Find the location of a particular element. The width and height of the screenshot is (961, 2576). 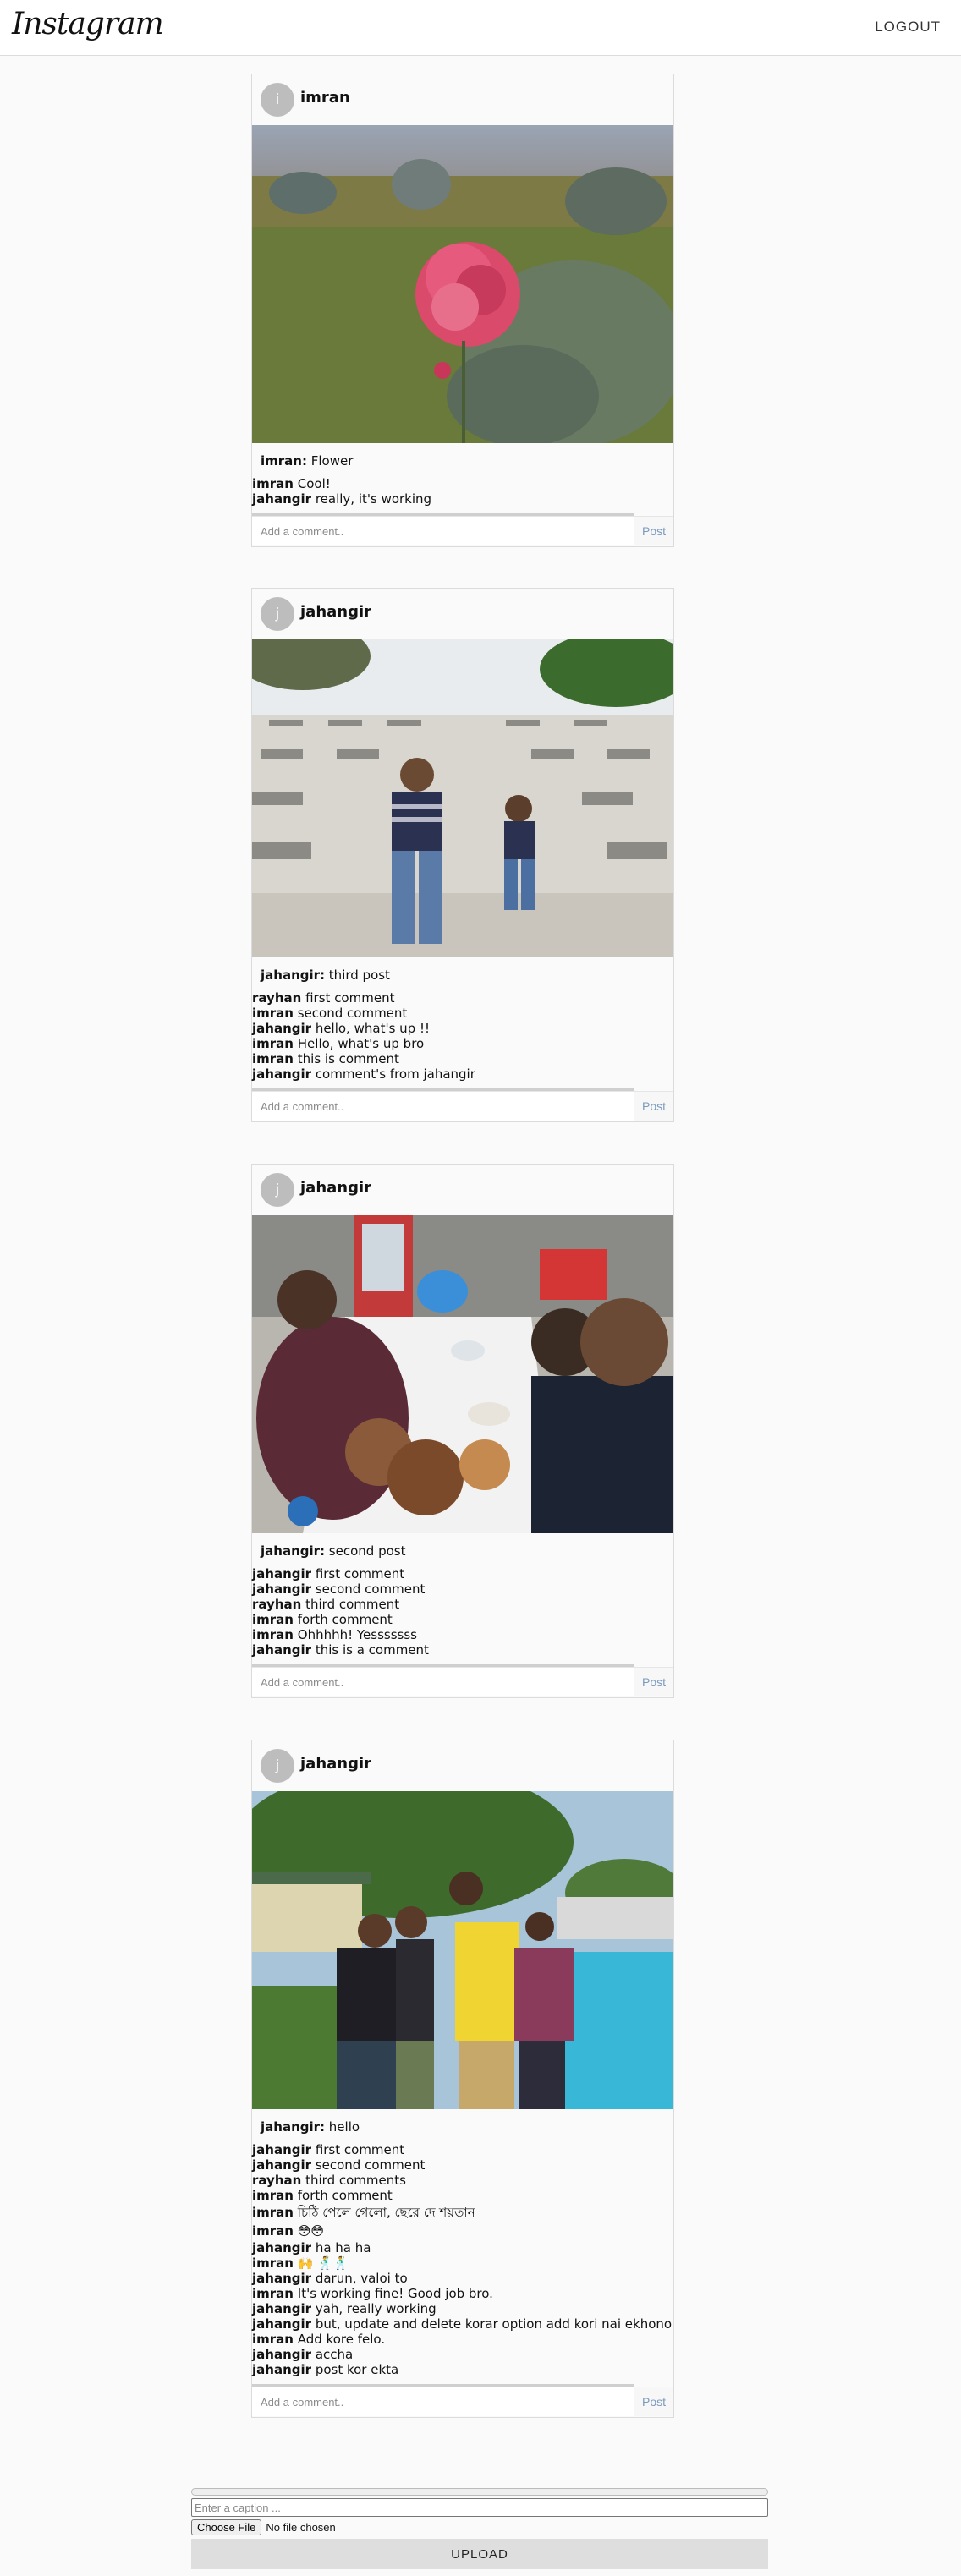

post-caption: jahangir: third post is located at coordinates (463, 970).